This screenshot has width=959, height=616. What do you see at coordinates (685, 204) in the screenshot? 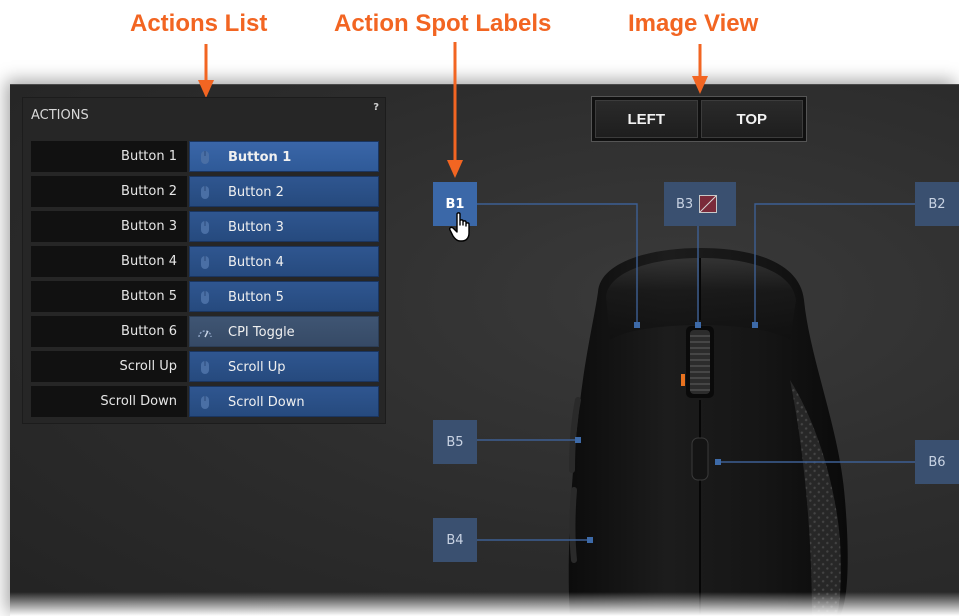
I see `spot-label: B3` at bounding box center [685, 204].